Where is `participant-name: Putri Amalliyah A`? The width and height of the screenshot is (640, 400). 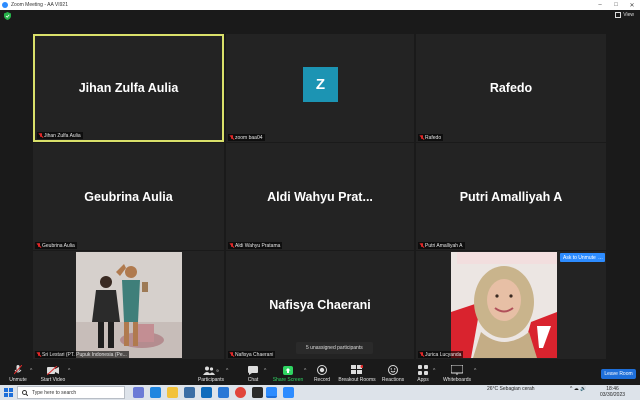
participant-name: Putri Amalliyah A is located at coordinates (511, 196).